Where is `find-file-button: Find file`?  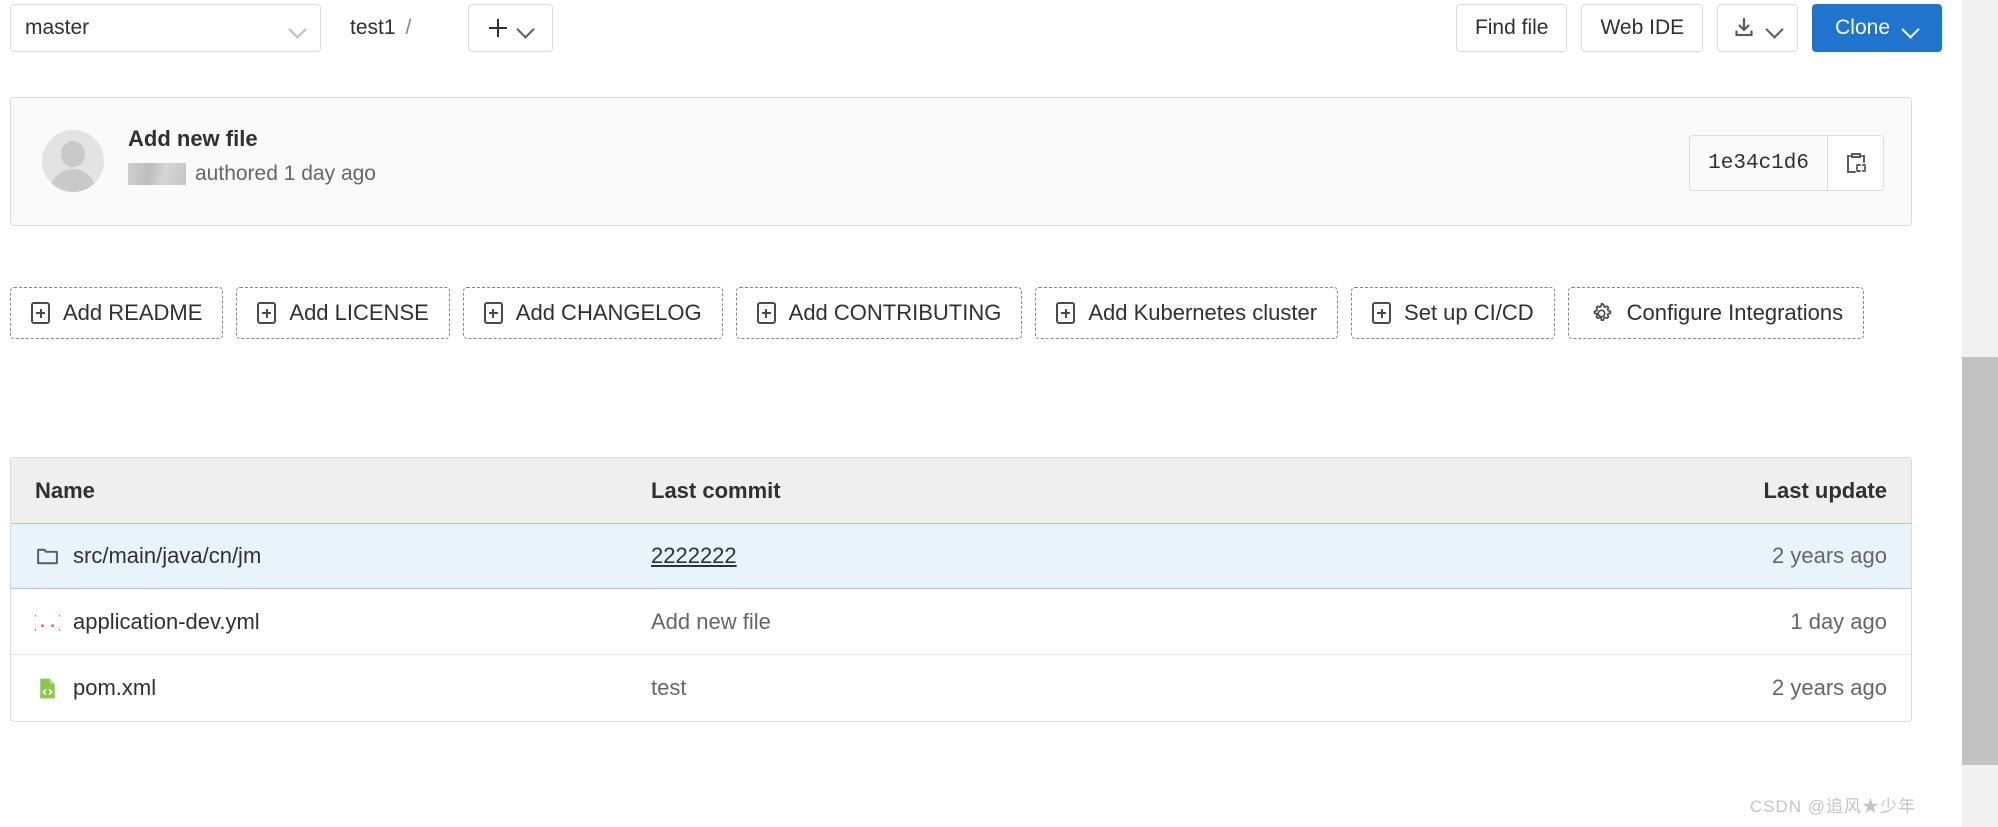
find-file-button: Find file is located at coordinates (1511, 28).